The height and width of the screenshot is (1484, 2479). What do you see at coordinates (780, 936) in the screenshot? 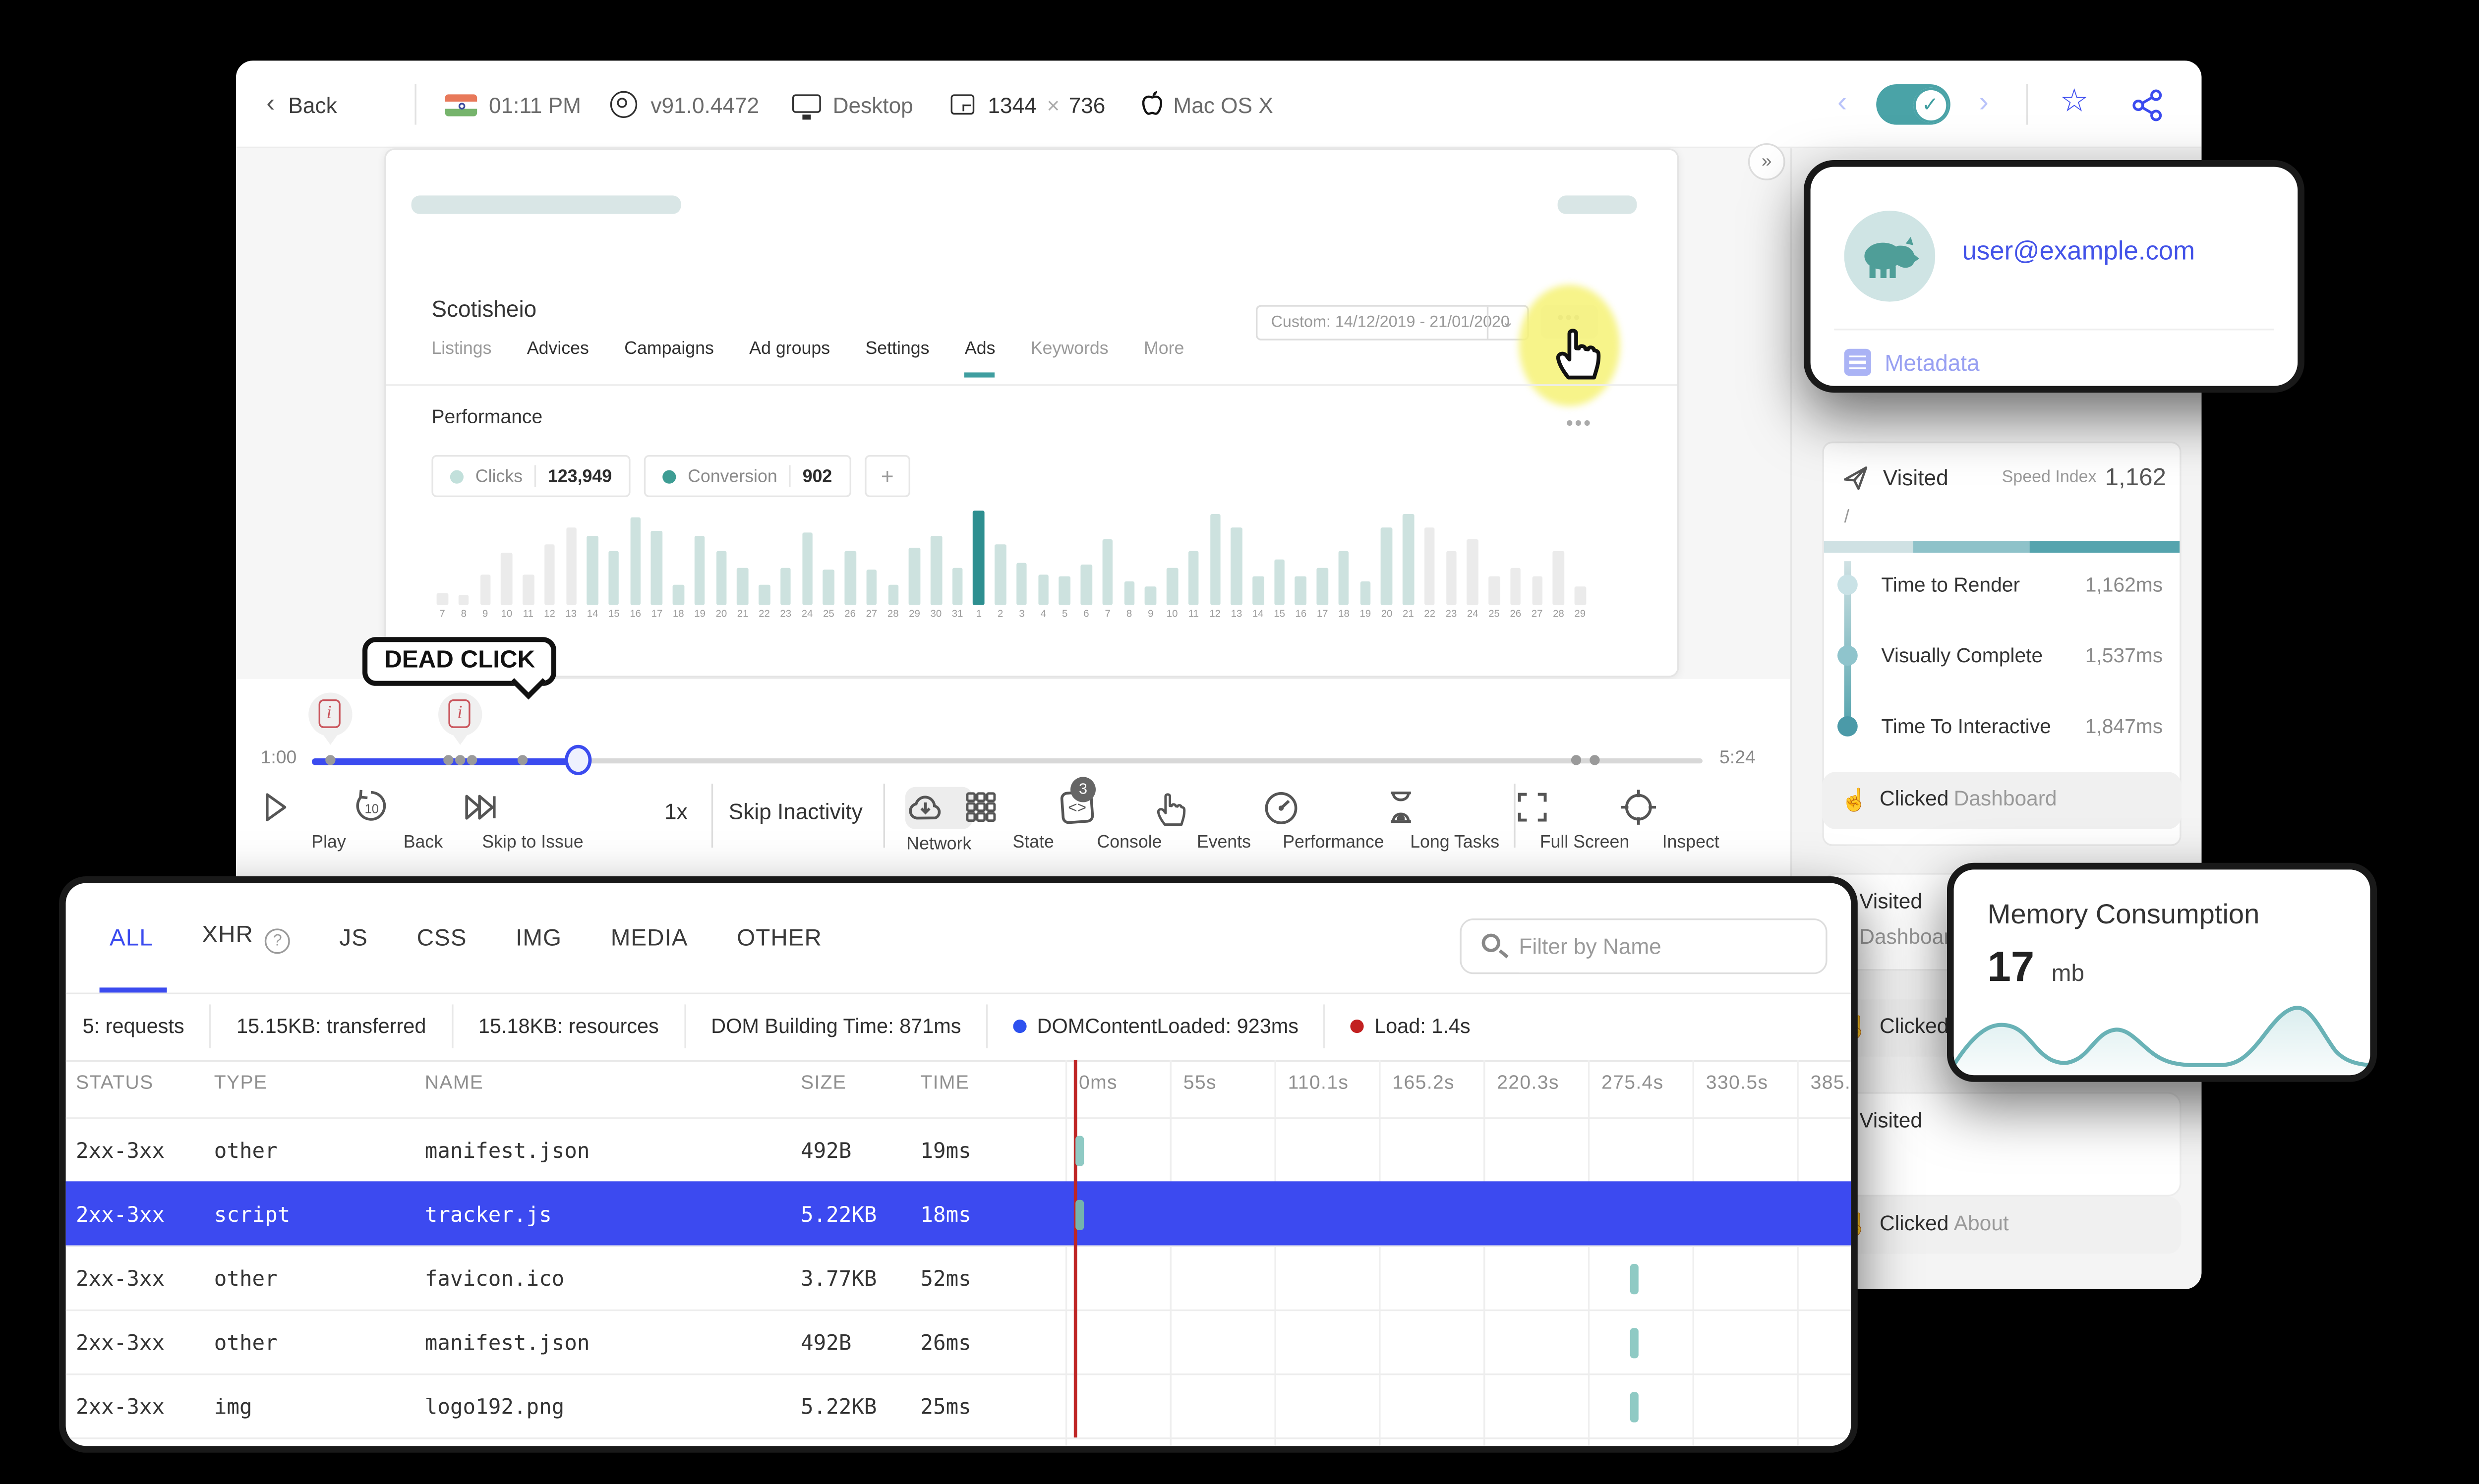
I see `network-tab-other: OTHER` at bounding box center [780, 936].